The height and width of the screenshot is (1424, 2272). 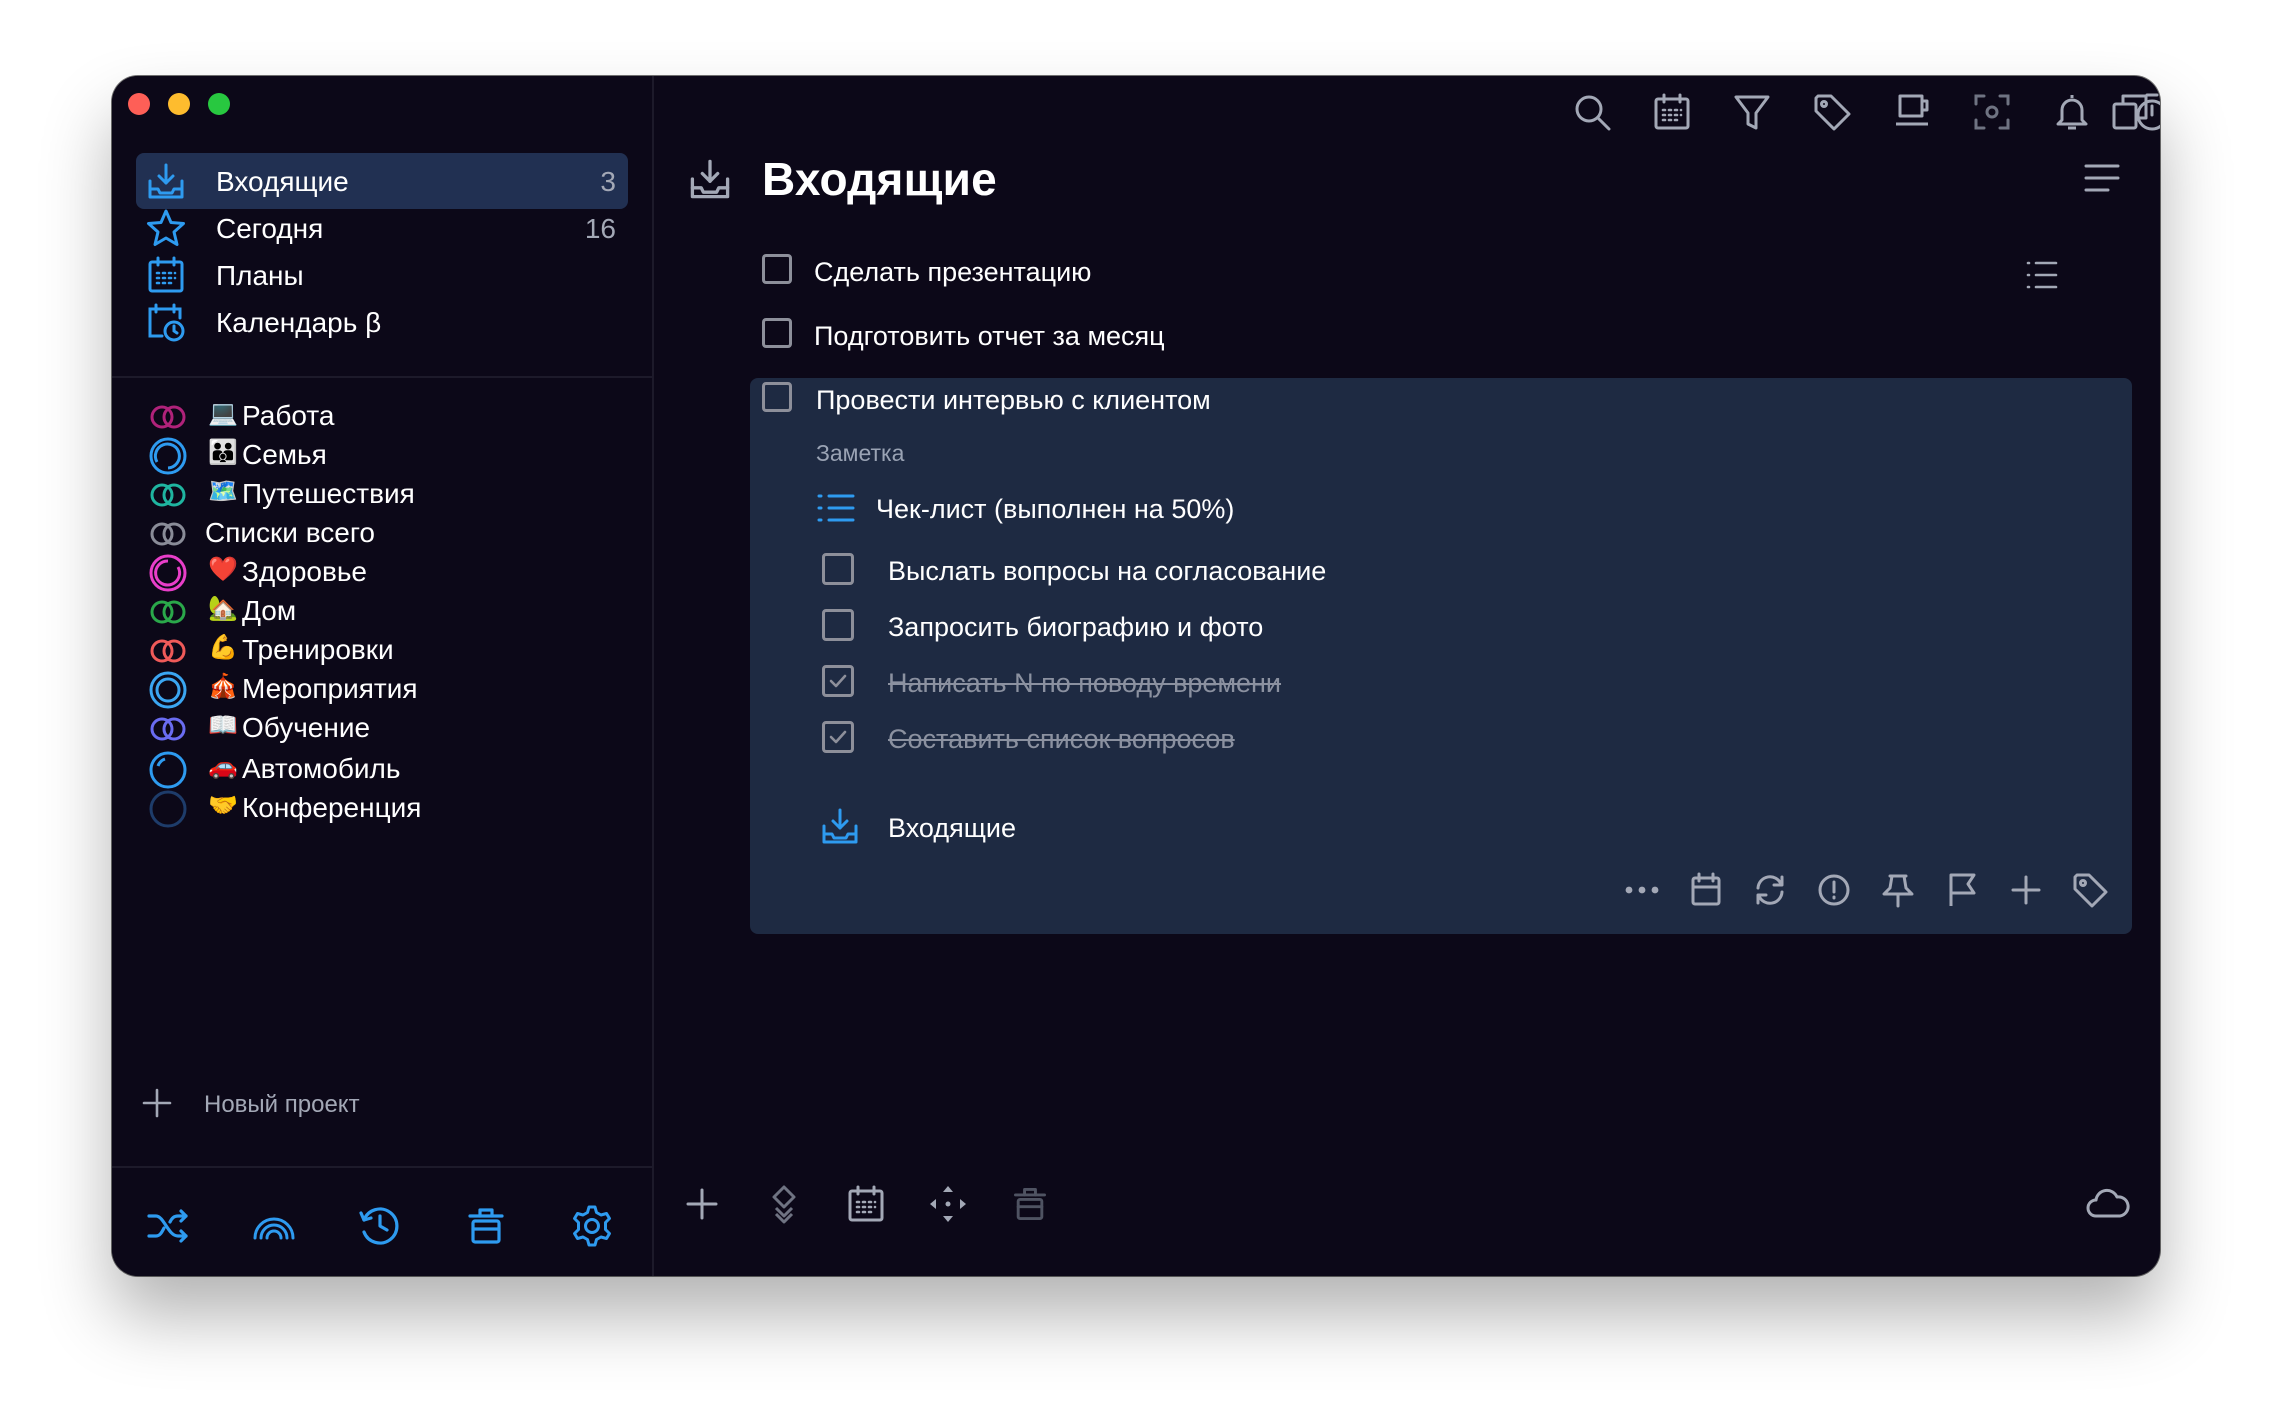 I want to click on priority-icon, so click(x=1834, y=890).